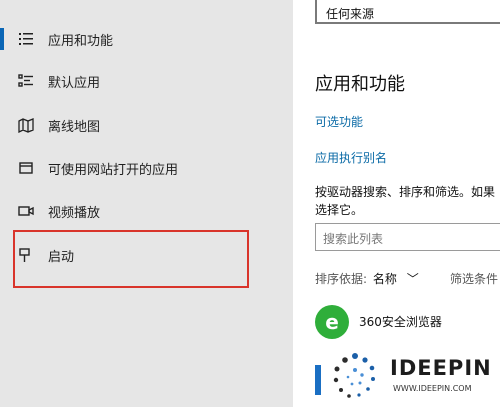  Describe the element at coordinates (341, 279) in the screenshot. I see `sort-label: 排序依据:` at that location.